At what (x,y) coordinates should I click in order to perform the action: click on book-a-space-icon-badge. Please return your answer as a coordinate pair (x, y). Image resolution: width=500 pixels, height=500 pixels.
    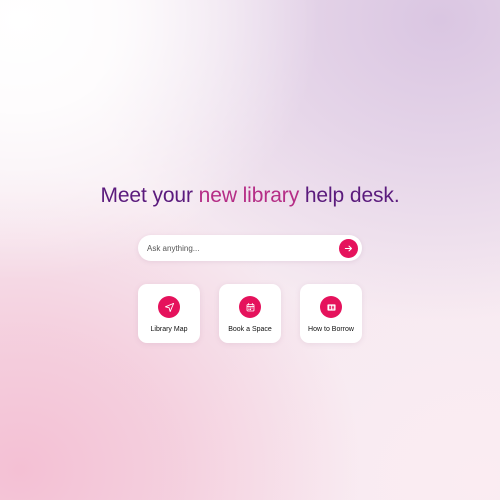
    Looking at the image, I should click on (250, 307).